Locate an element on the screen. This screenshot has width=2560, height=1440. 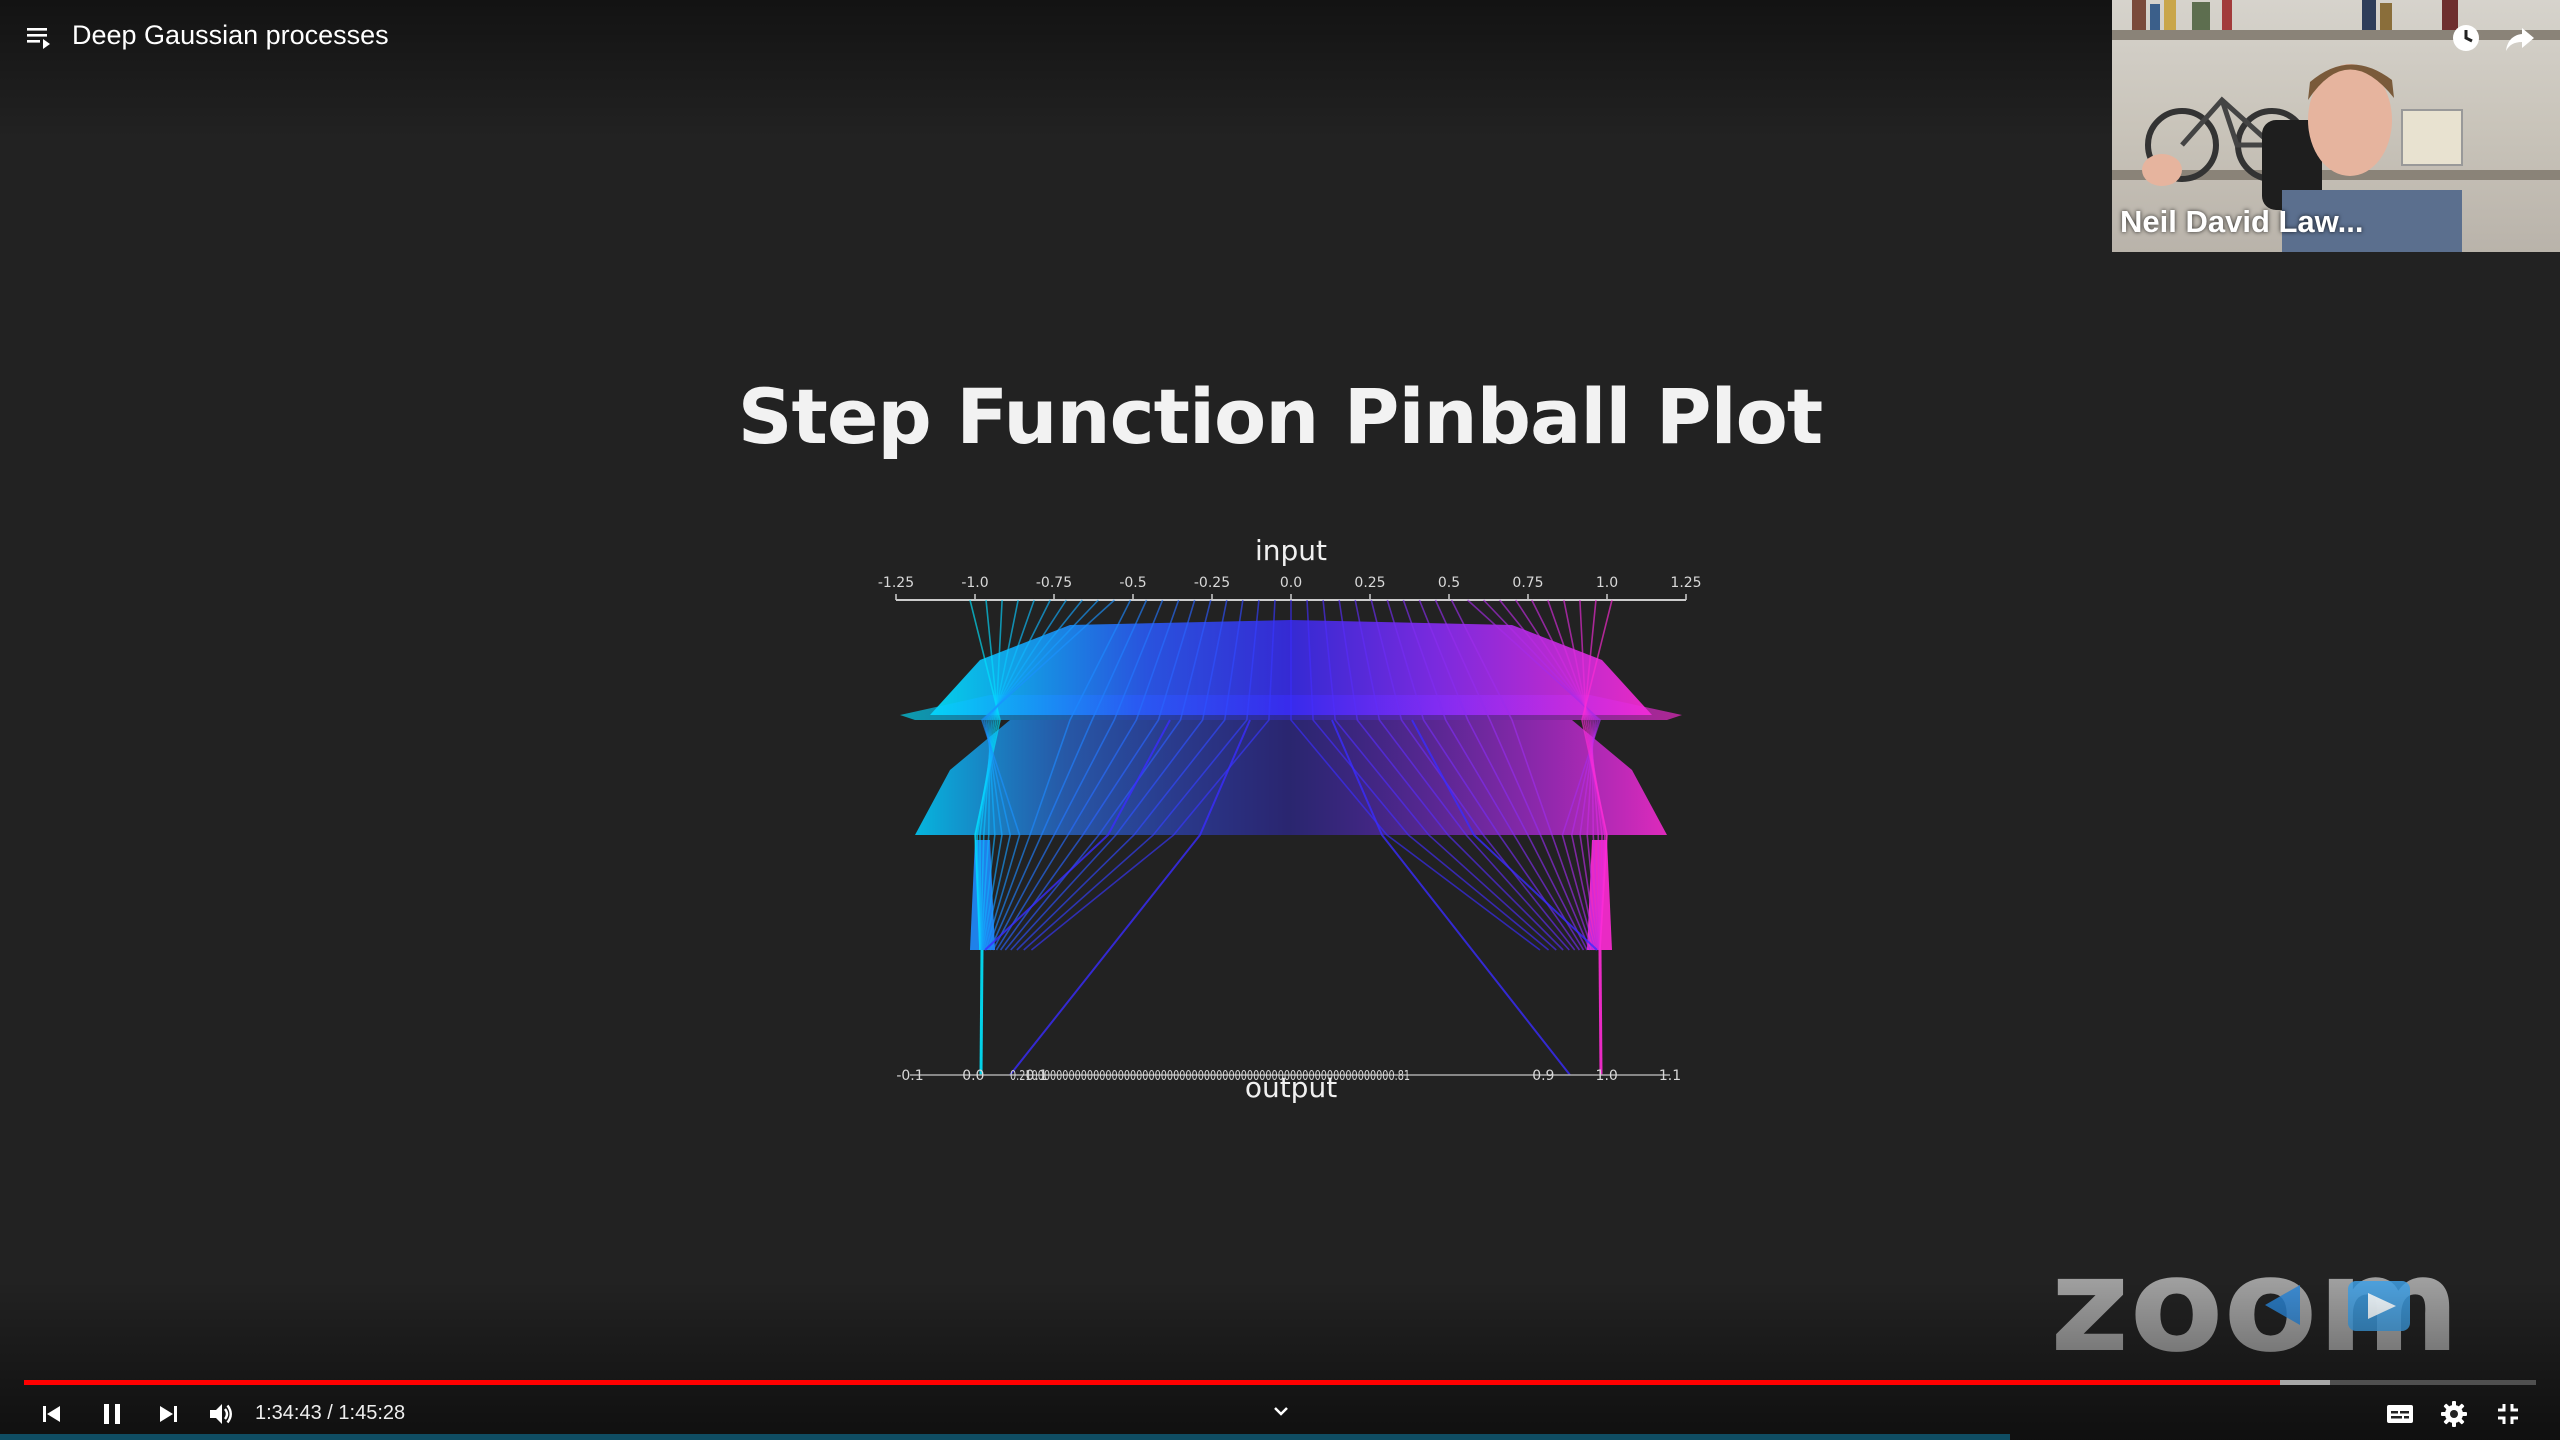
input-tick-label: -0.5 is located at coordinates (1132, 583).